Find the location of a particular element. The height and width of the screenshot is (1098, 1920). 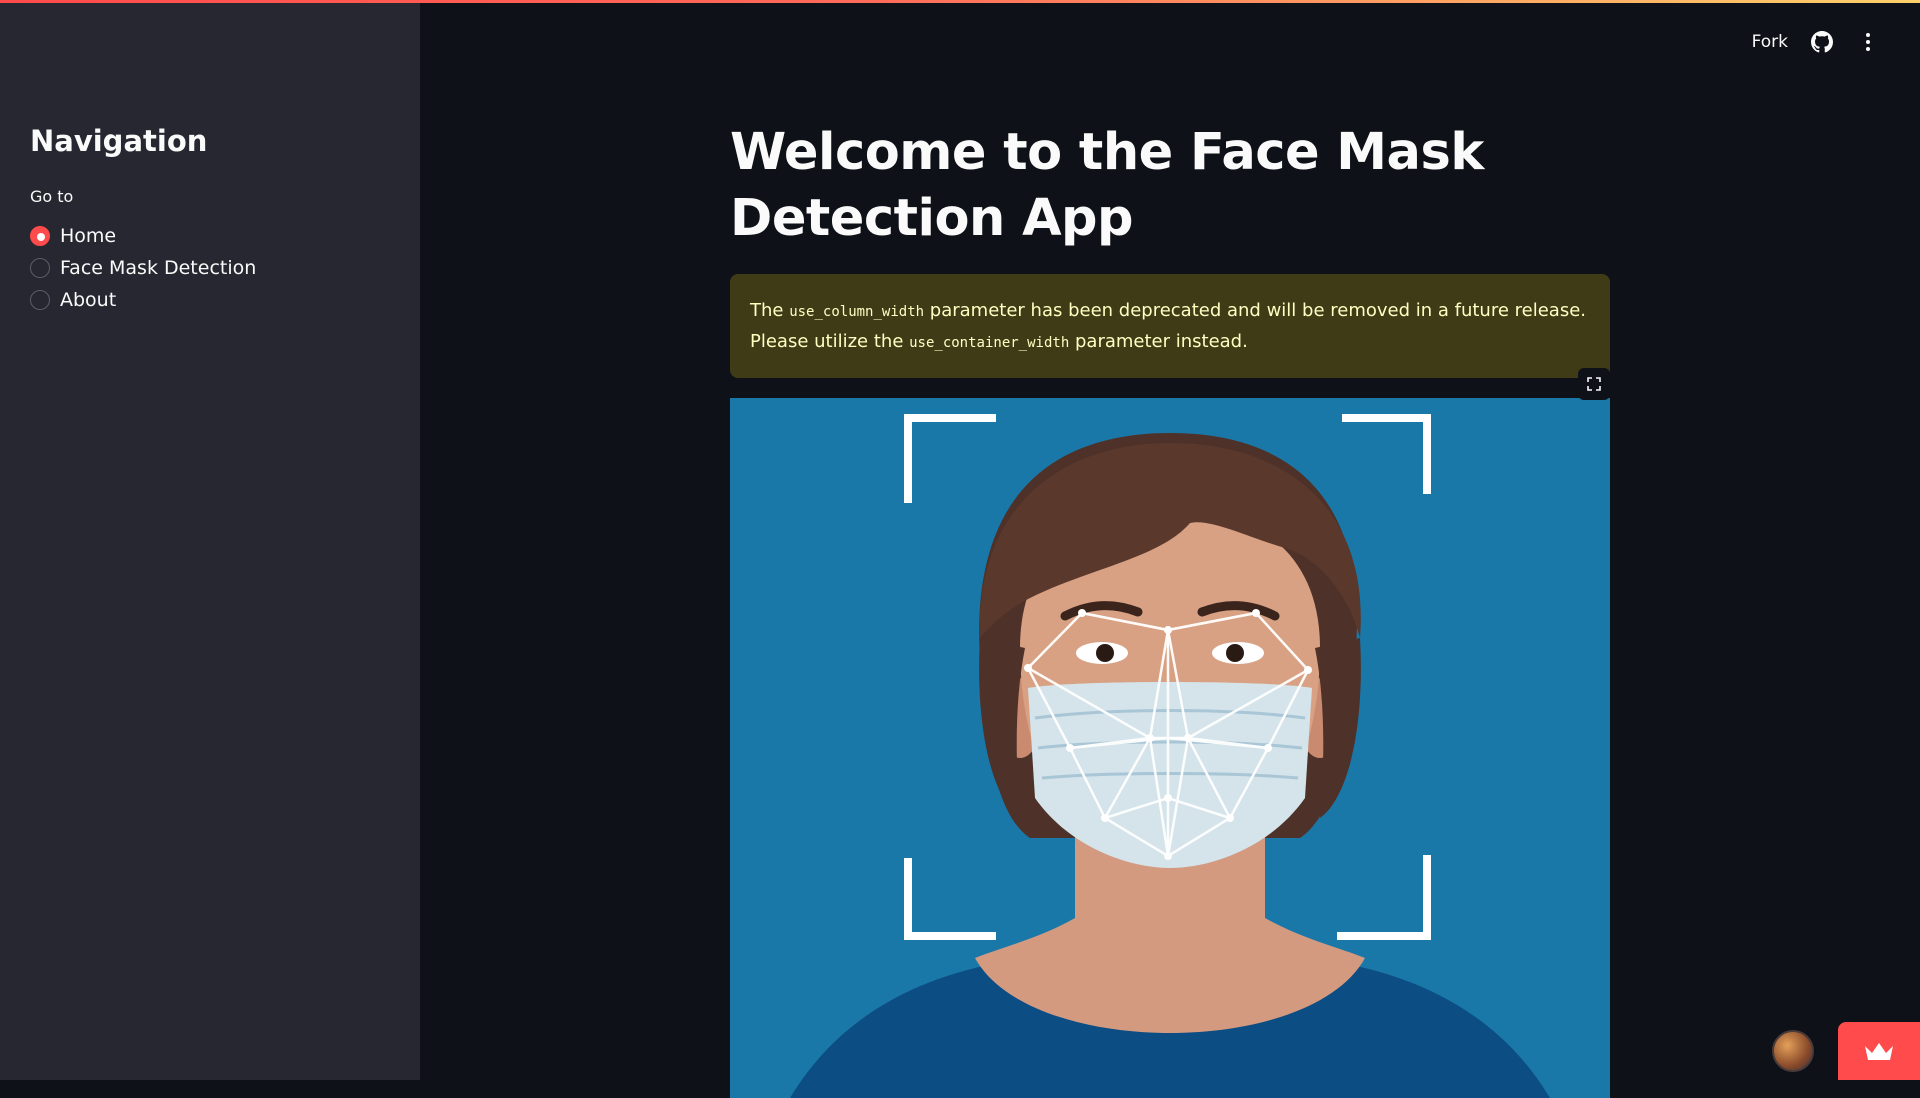

warning-text: parameter instead. is located at coordinates (1158, 341).